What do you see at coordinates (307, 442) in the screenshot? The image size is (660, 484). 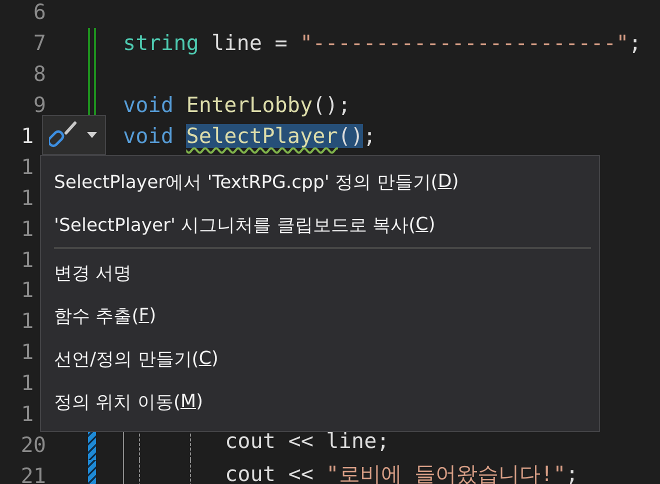 I see `code-line: cout << line;` at bounding box center [307, 442].